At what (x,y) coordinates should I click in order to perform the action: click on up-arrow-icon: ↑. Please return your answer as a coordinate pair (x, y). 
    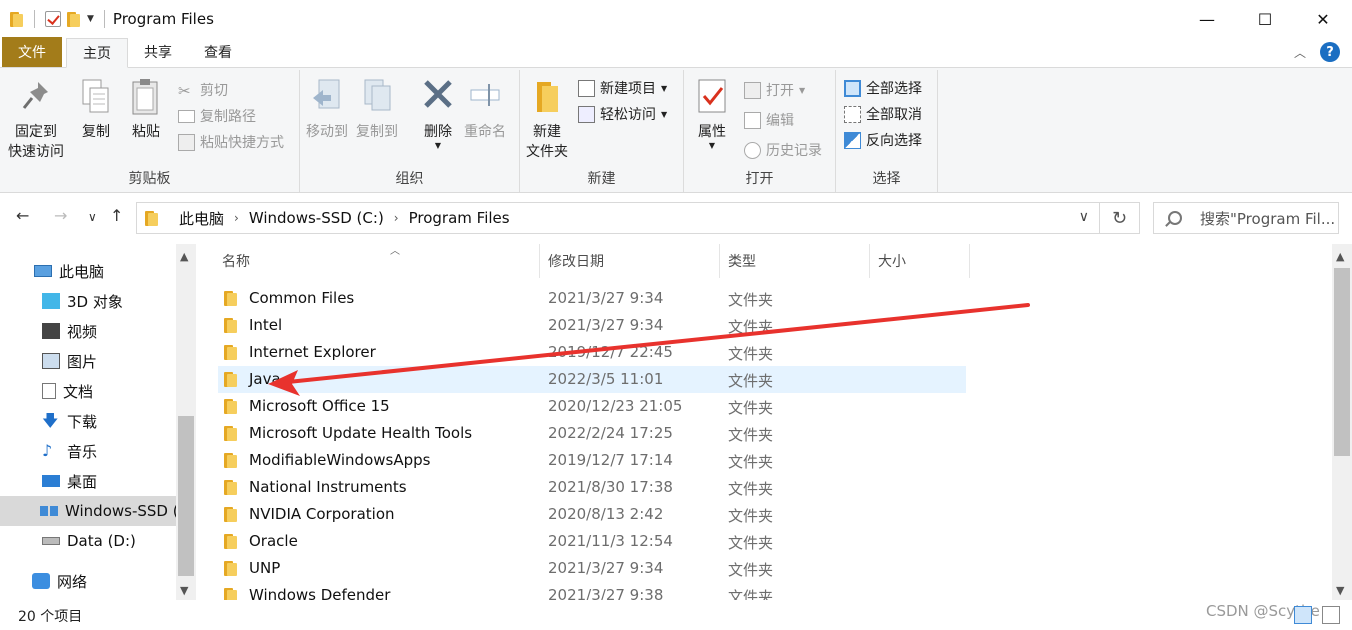
    Looking at the image, I should click on (116, 215).